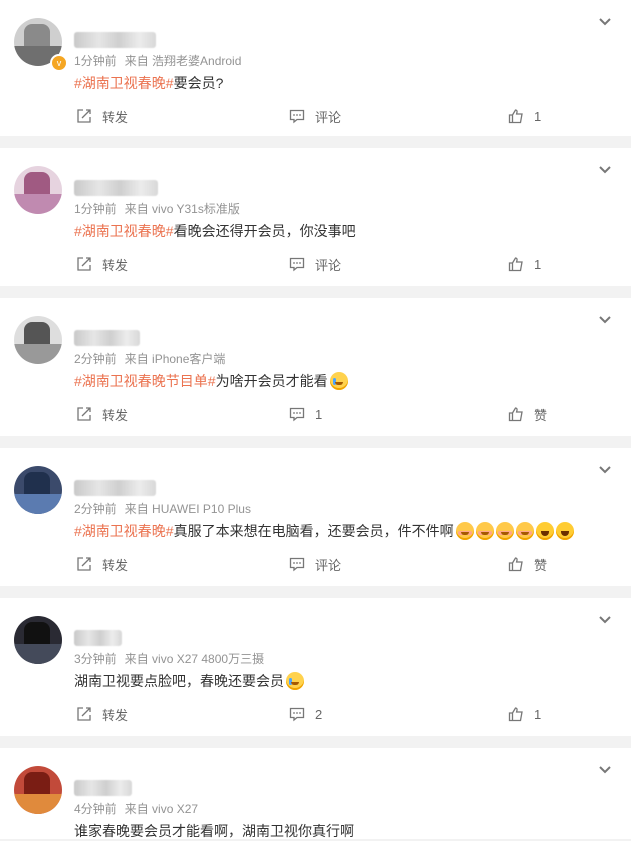 This screenshot has width=631, height=841. What do you see at coordinates (95, 61) in the screenshot?
I see `comment-time: 1分钟前` at bounding box center [95, 61].